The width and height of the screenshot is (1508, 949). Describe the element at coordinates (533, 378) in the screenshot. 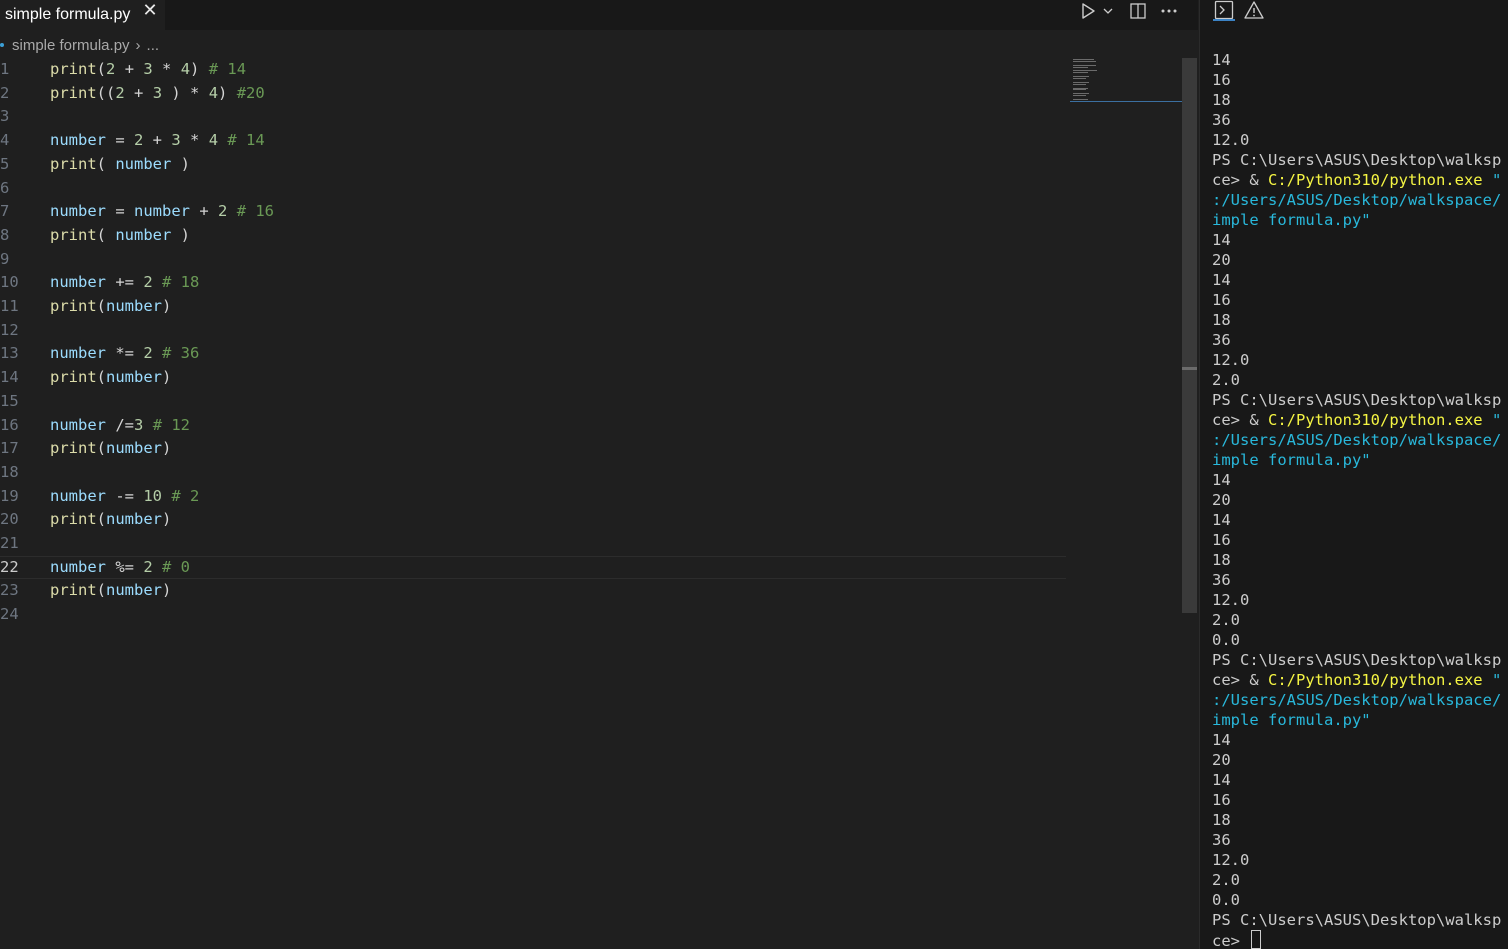

I see `code-line: 14 print(number)` at that location.